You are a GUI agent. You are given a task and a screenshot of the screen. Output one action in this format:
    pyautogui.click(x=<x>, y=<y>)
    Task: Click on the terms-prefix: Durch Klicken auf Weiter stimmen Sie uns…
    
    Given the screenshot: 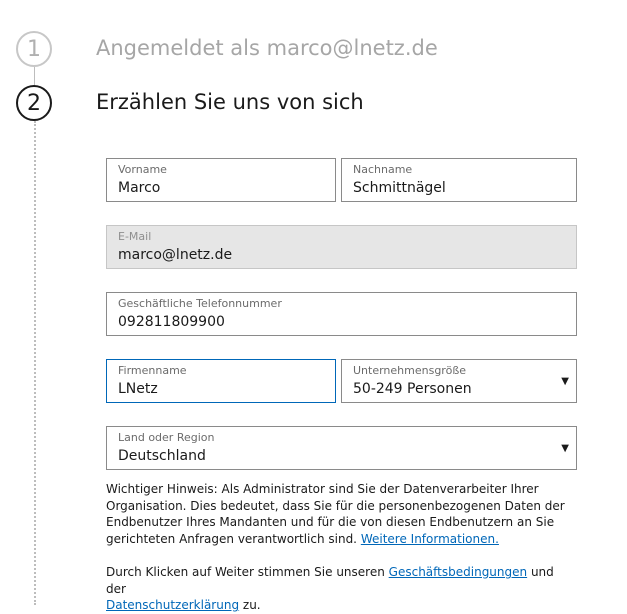 What is the action you would take?
    pyautogui.click(x=245, y=572)
    